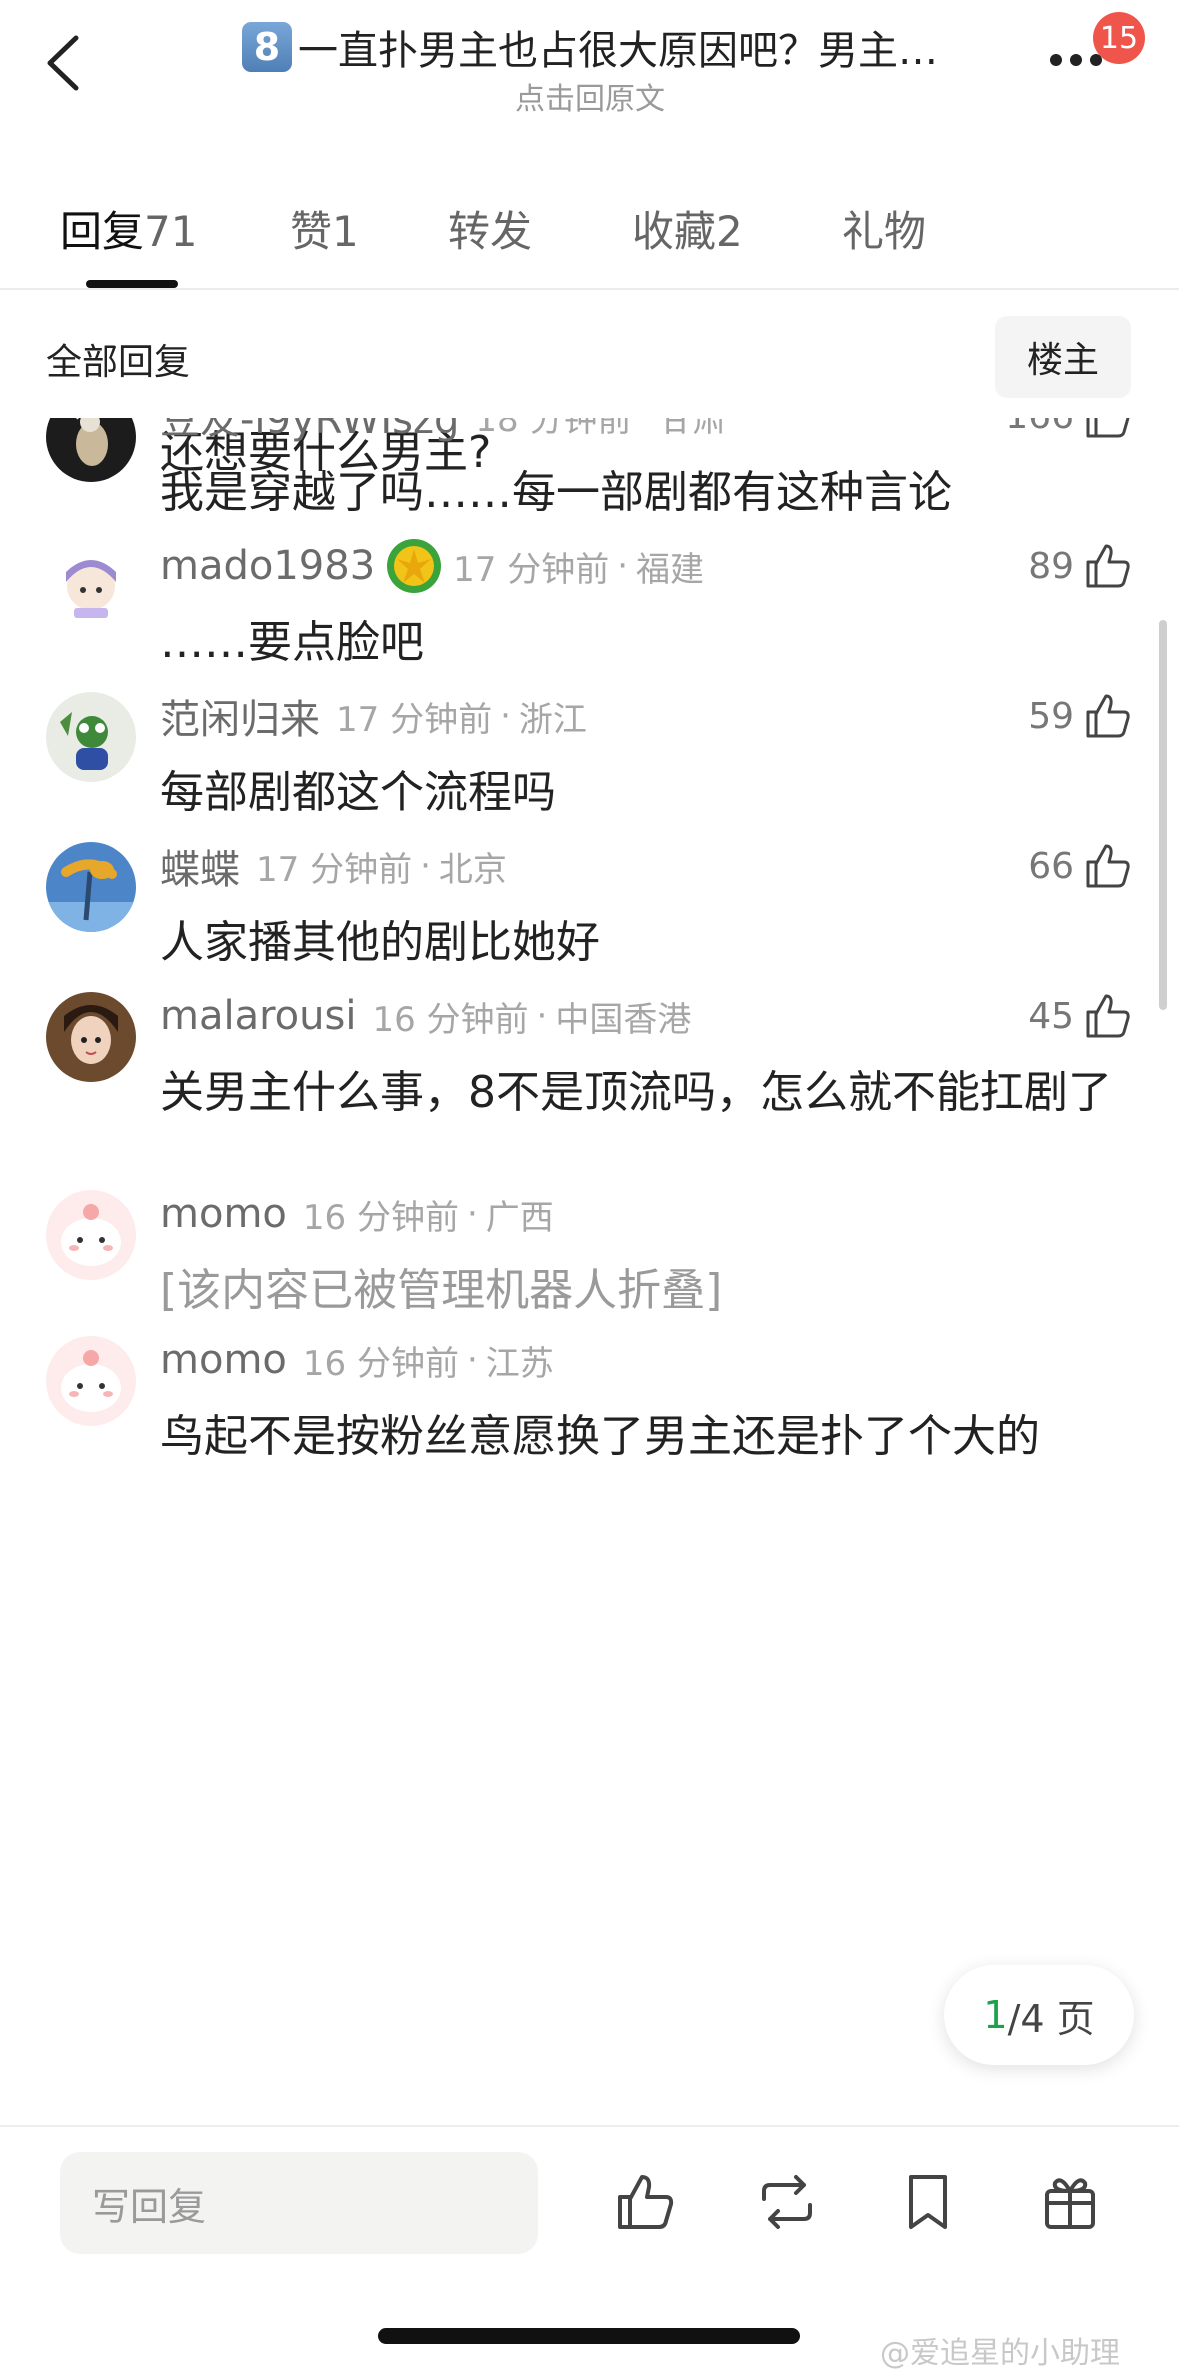 The width and height of the screenshot is (1179, 2379). Describe the element at coordinates (128, 228) in the screenshot. I see `tab-replies: 回复71` at that location.